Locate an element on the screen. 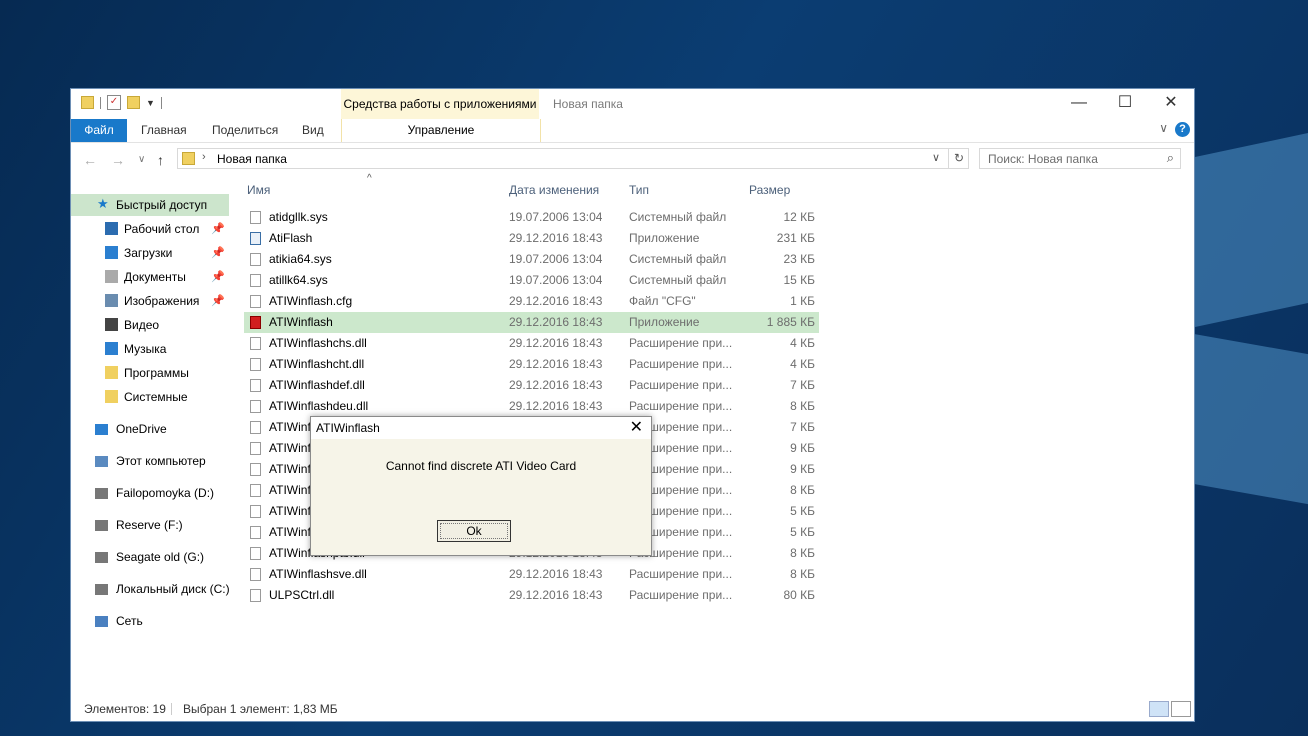 This screenshot has width=1308, height=736. file-date: 19.07.2006 13:04 is located at coordinates (556, 217).